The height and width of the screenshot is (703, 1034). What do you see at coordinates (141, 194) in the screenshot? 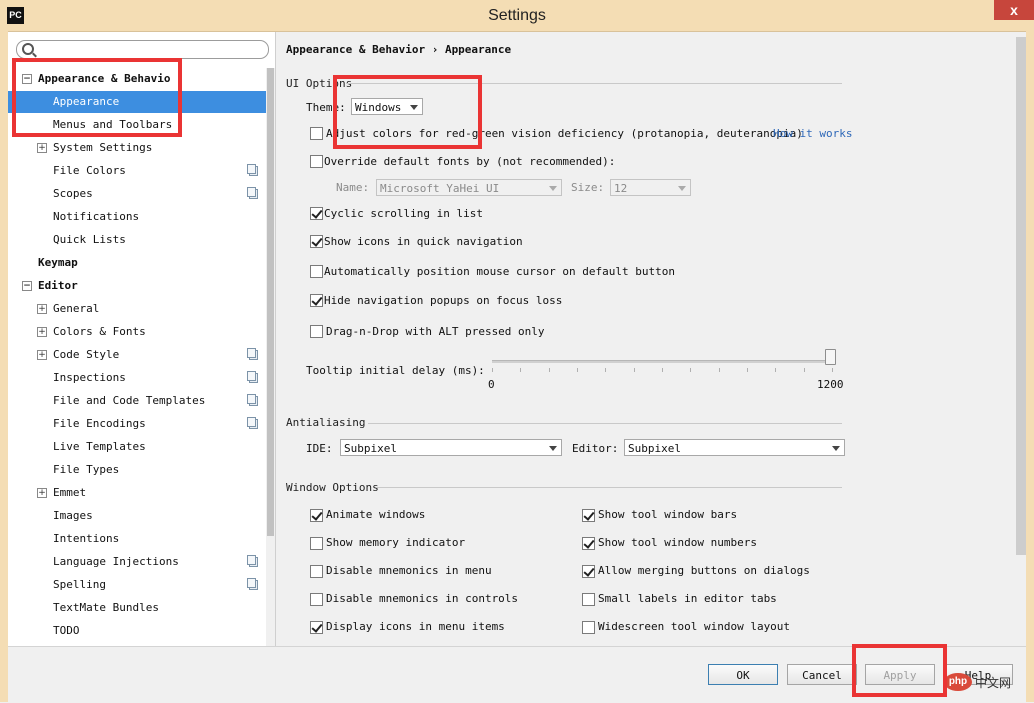
I see `sidebar-item: Scopes` at bounding box center [141, 194].